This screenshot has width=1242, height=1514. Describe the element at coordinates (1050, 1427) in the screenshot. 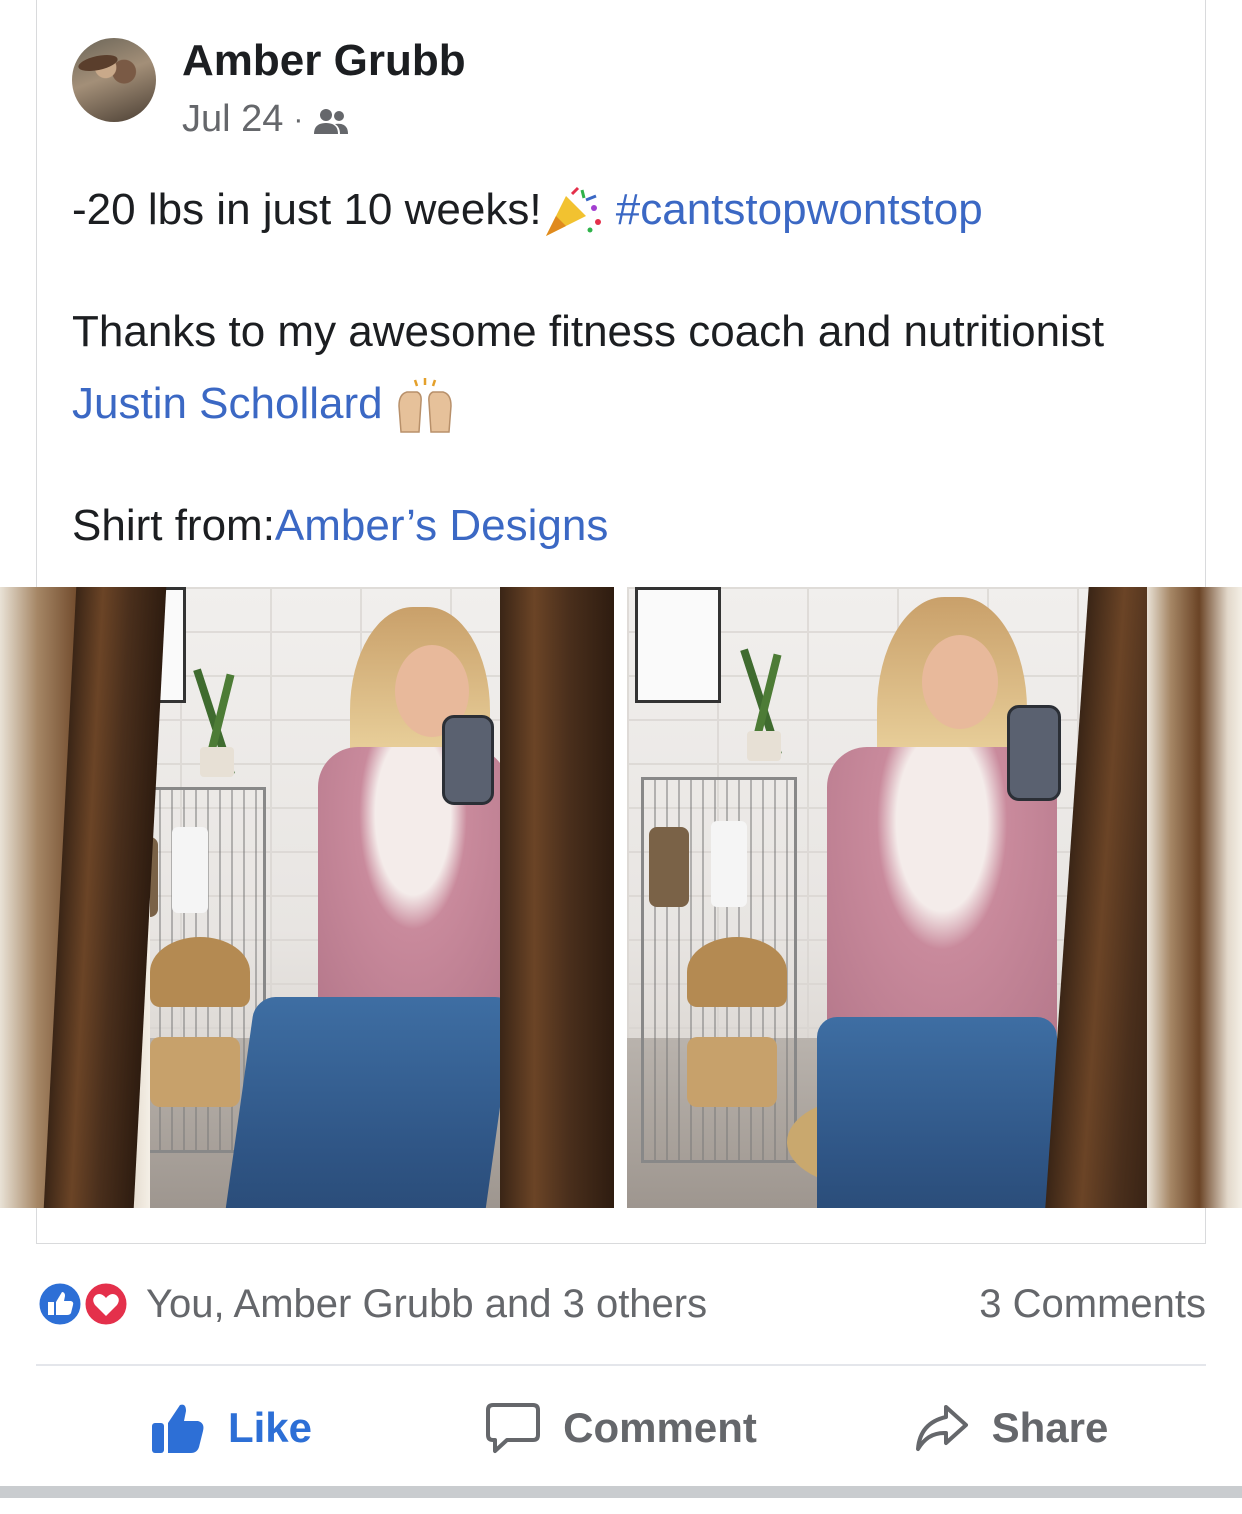

I see `share-label: Share` at that location.